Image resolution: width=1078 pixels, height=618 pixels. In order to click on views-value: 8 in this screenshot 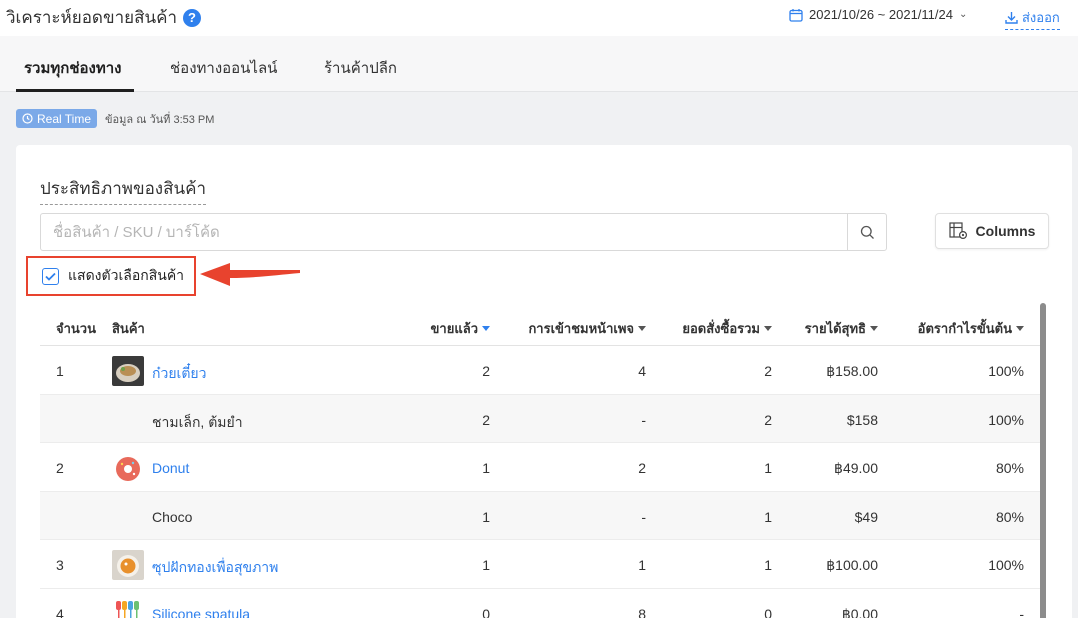, I will do `click(642, 611)`.